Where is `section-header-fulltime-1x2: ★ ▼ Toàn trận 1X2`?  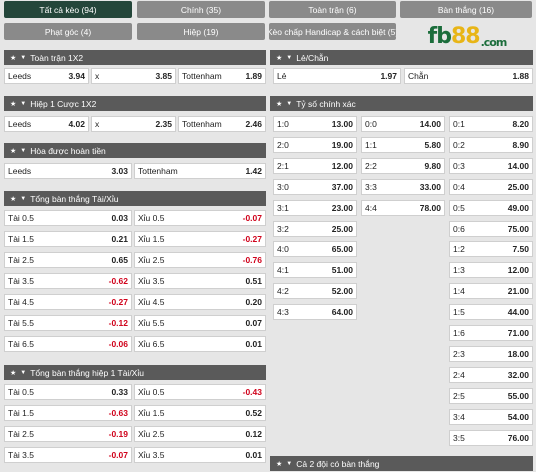
section-header-fulltime-1x2: ★ ▼ Toàn trận 1X2 is located at coordinates (135, 57).